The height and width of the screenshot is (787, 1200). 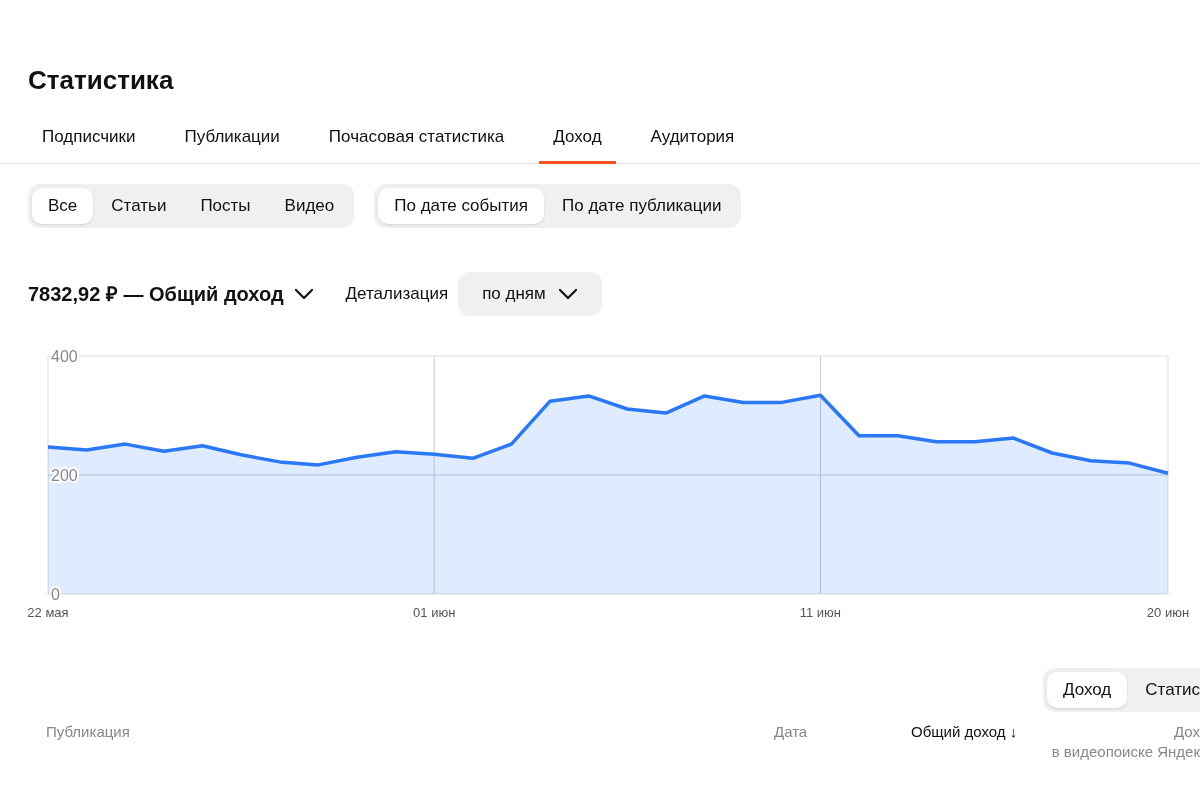 I want to click on tab: Подписчики, so click(x=89, y=138).